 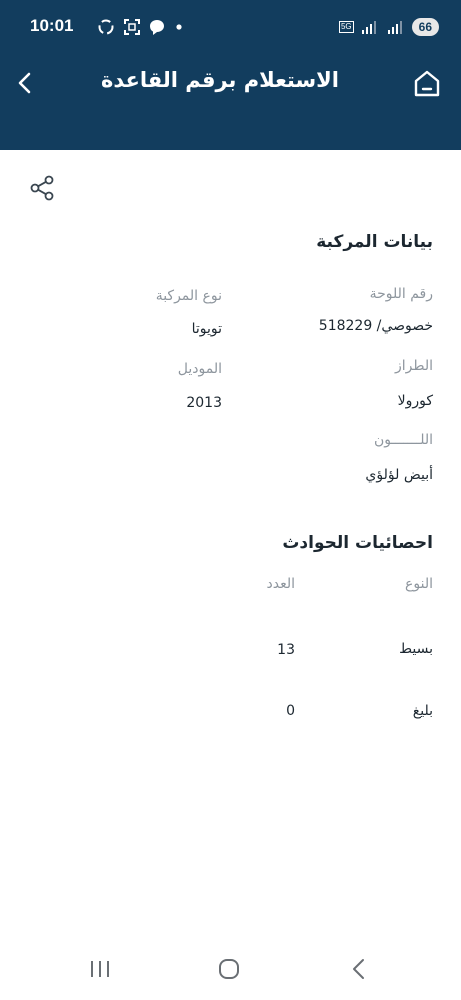 What do you see at coordinates (374, 242) in the screenshot?
I see `vehicle-section-title: بيانات المركبة` at bounding box center [374, 242].